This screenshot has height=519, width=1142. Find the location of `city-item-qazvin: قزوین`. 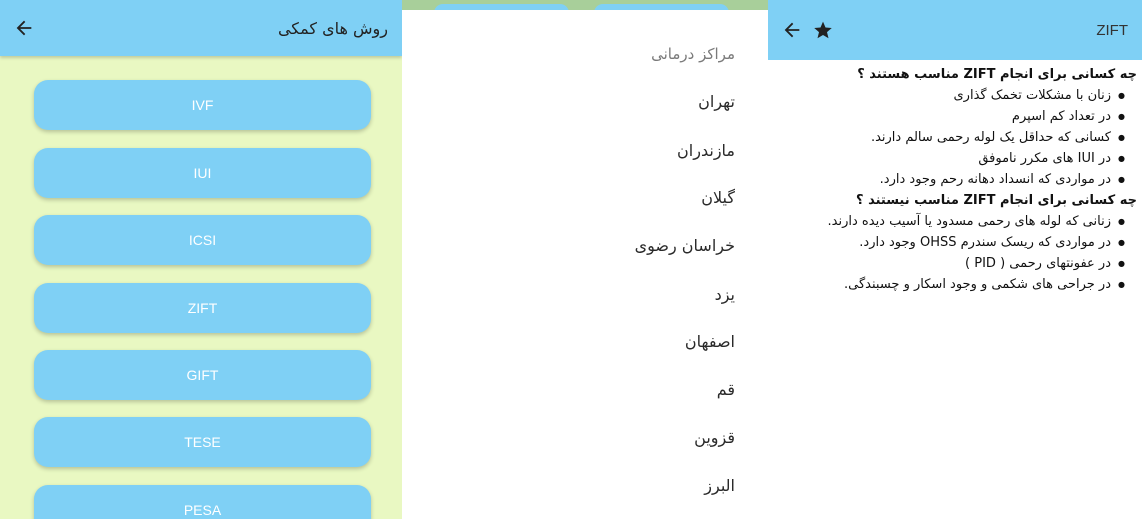

city-item-qazvin: قزوین is located at coordinates (714, 437).